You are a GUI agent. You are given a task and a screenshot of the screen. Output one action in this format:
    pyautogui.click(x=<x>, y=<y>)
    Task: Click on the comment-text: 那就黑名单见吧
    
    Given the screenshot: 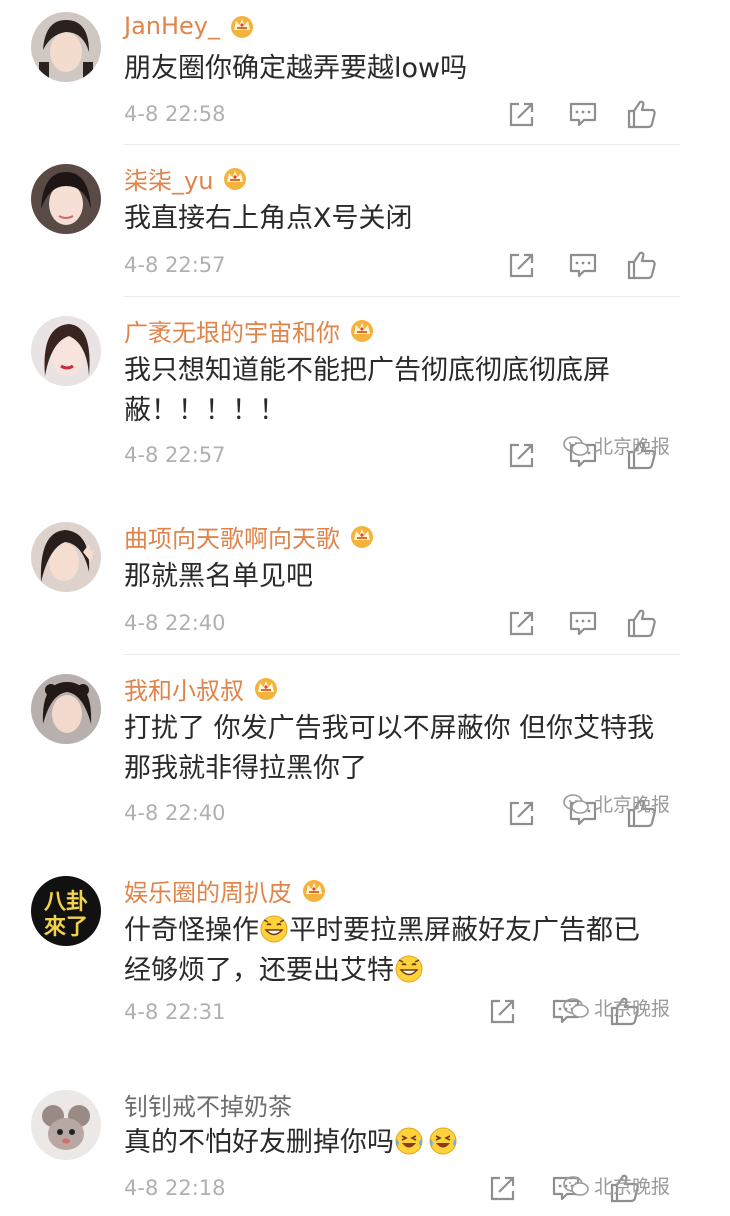 What is the action you would take?
    pyautogui.click(x=218, y=576)
    